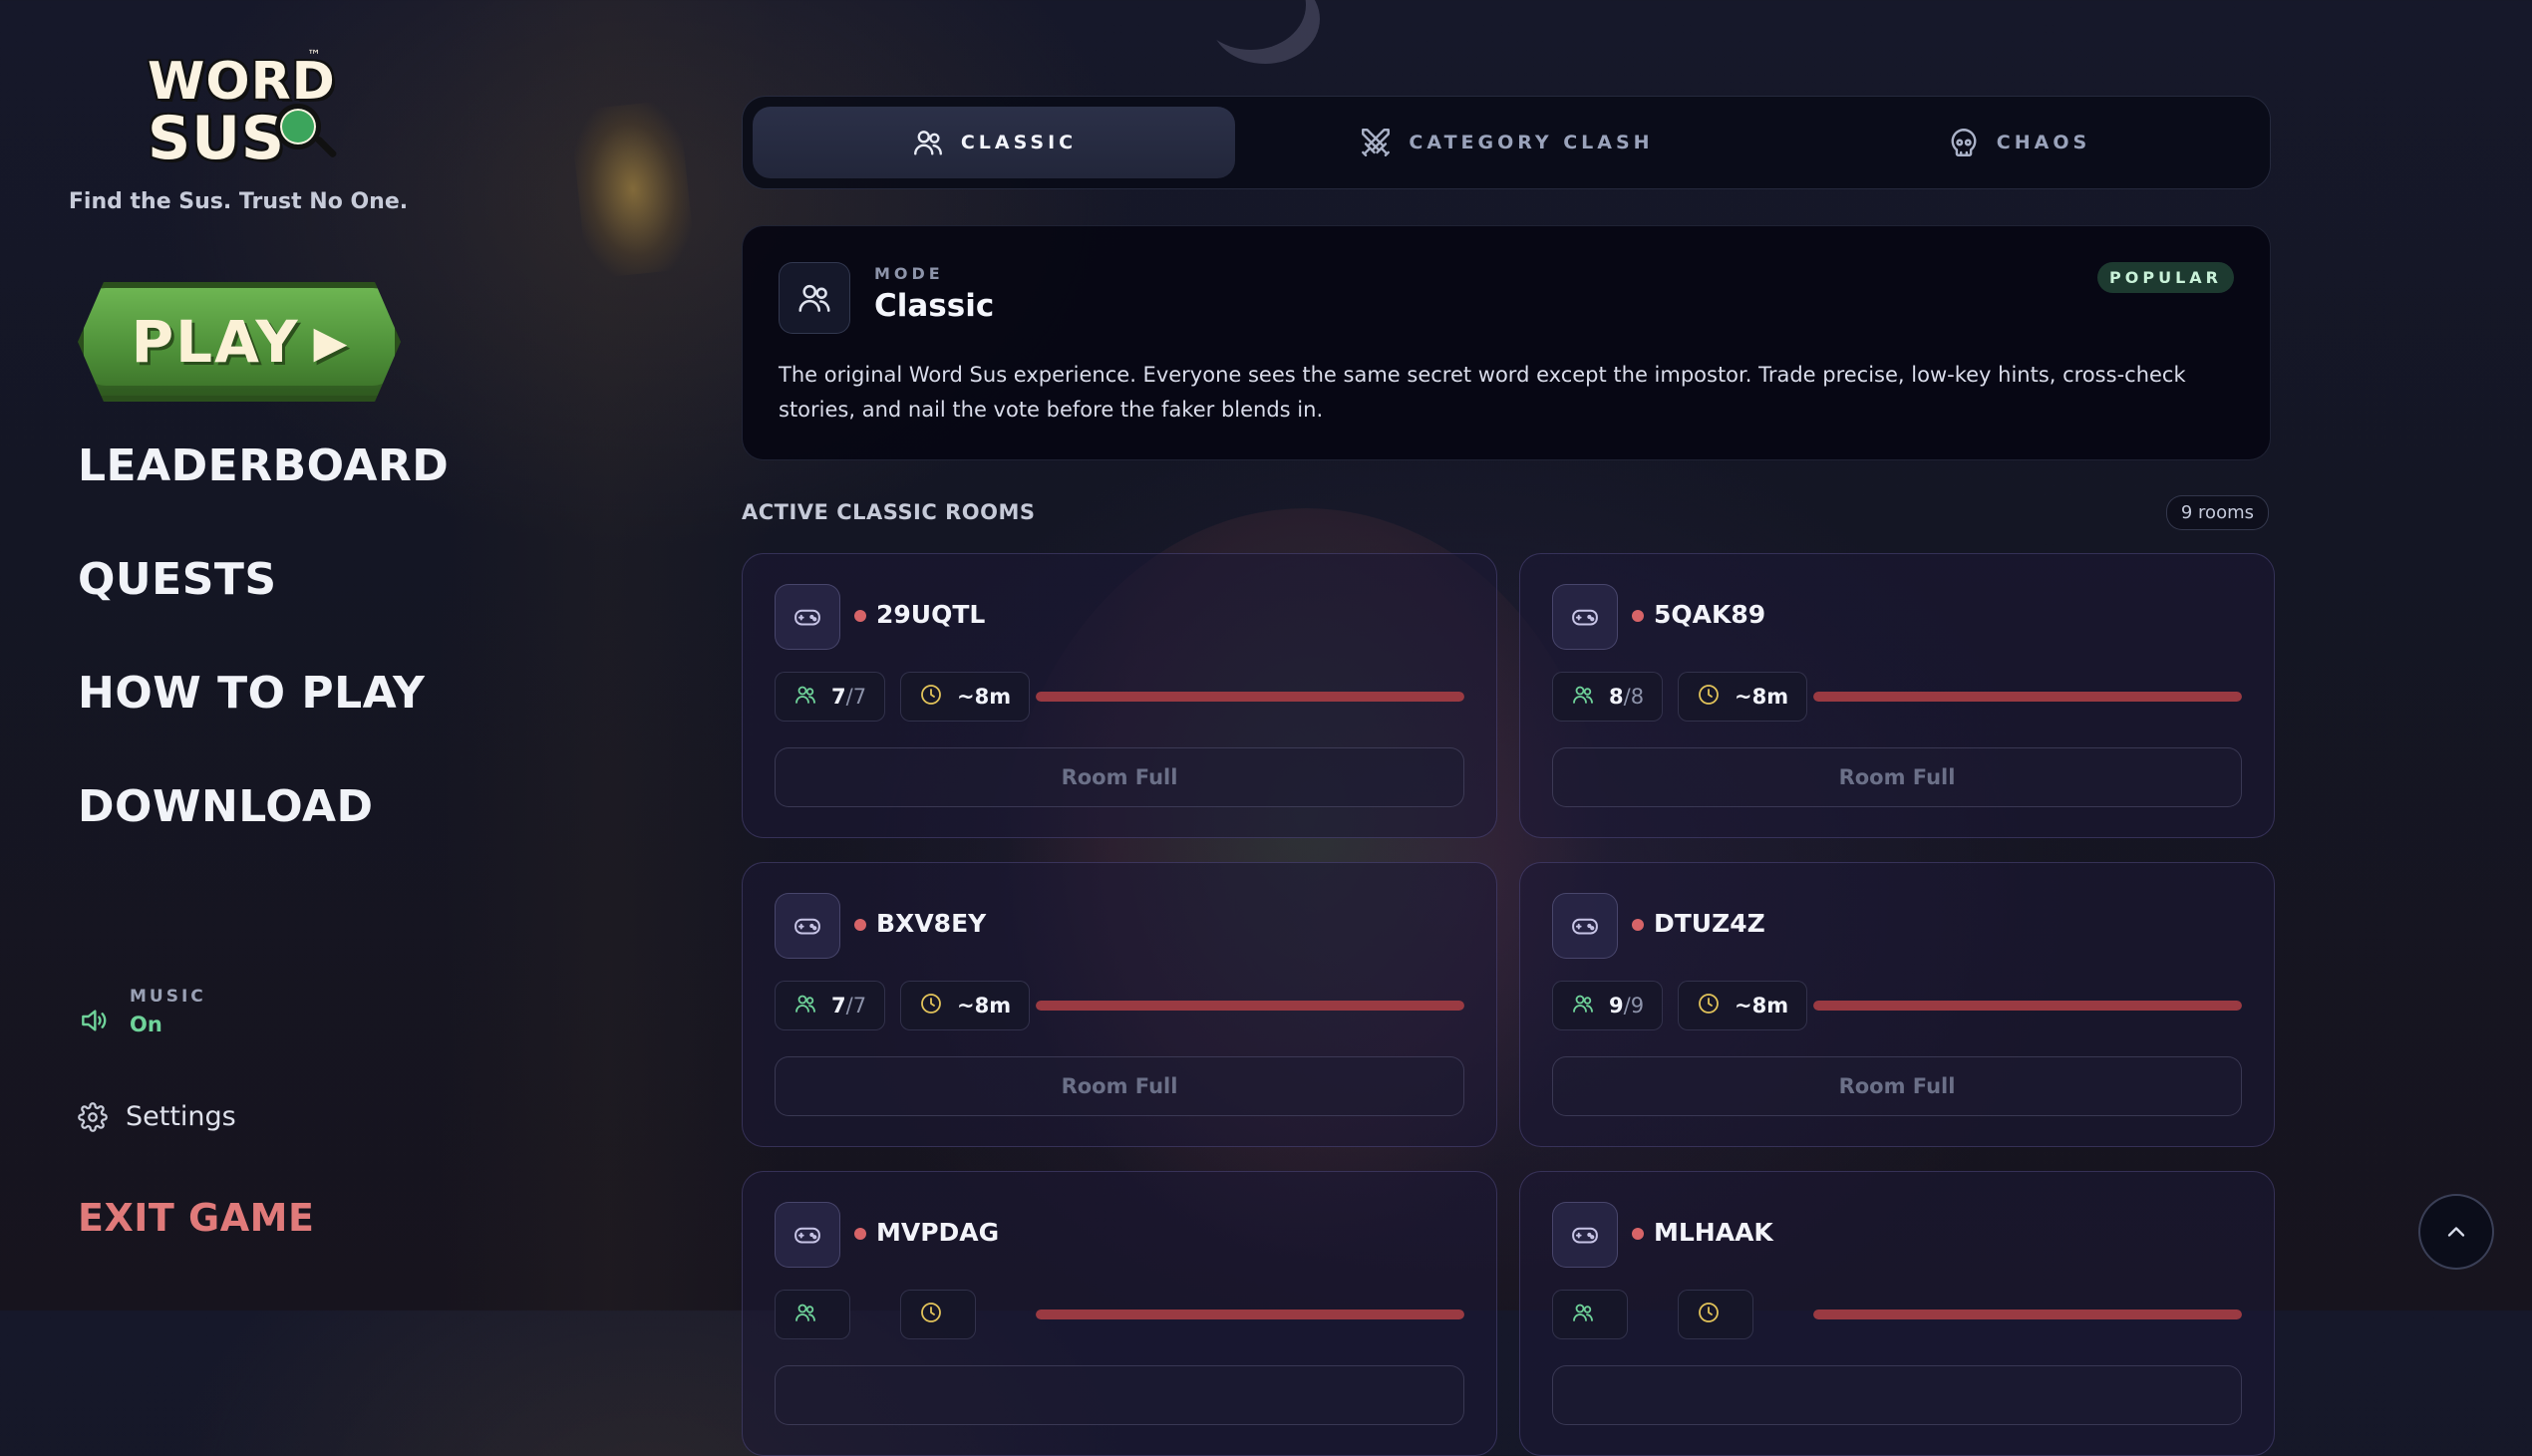  I want to click on room-max-players: /9, so click(1634, 1006).